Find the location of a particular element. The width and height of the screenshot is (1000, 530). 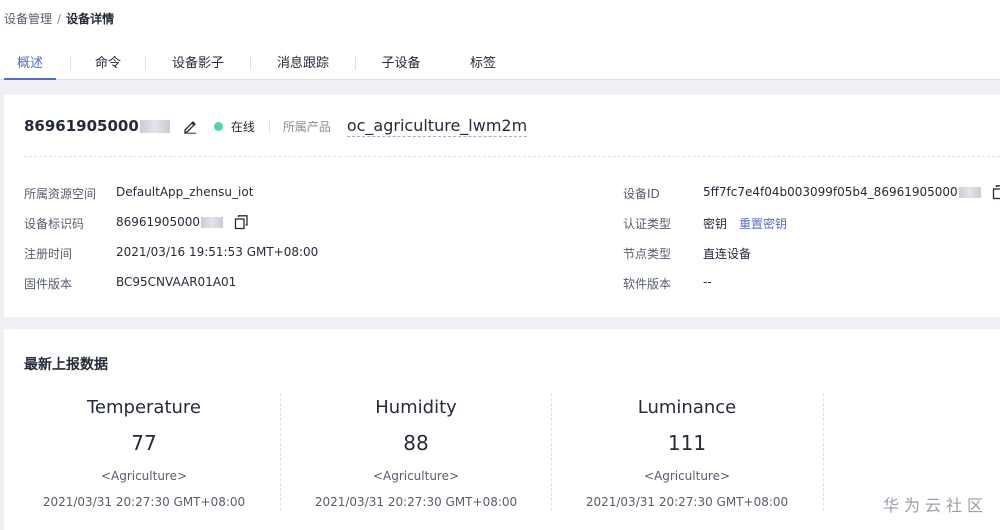

breadcrumb: 设备管理 / 设备详情 is located at coordinates (59, 18).